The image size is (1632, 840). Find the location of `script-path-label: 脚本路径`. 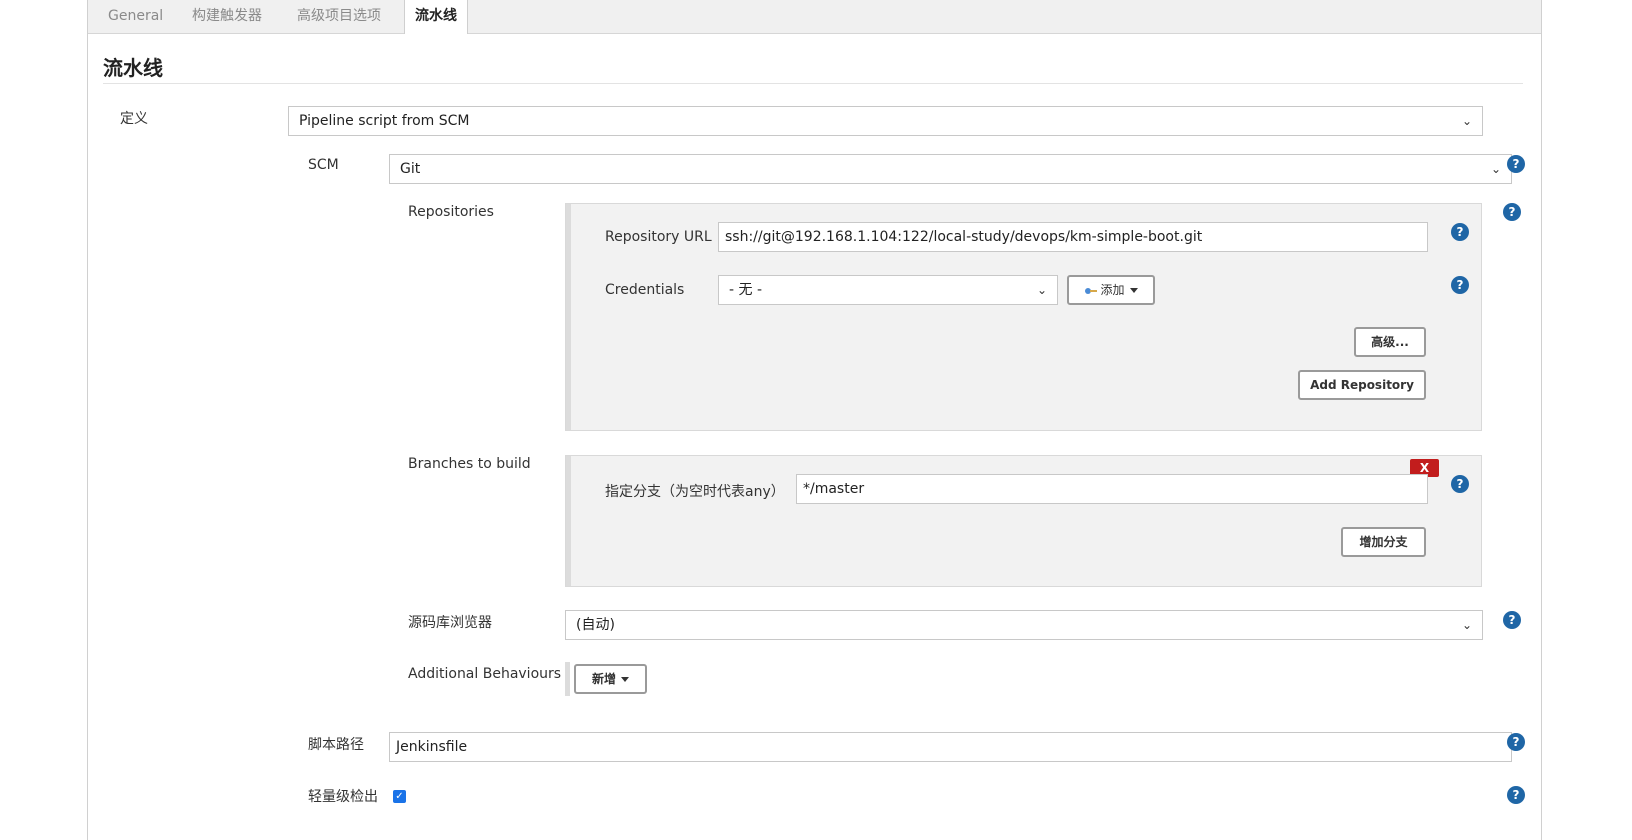

script-path-label: 脚本路径 is located at coordinates (336, 745).